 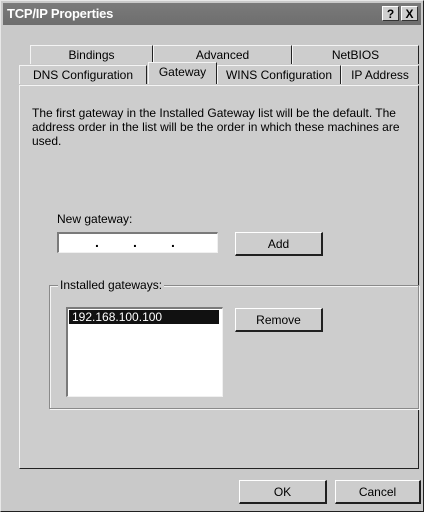 What do you see at coordinates (95, 219) in the screenshot?
I see `new-gateway-label: New gateway:` at bounding box center [95, 219].